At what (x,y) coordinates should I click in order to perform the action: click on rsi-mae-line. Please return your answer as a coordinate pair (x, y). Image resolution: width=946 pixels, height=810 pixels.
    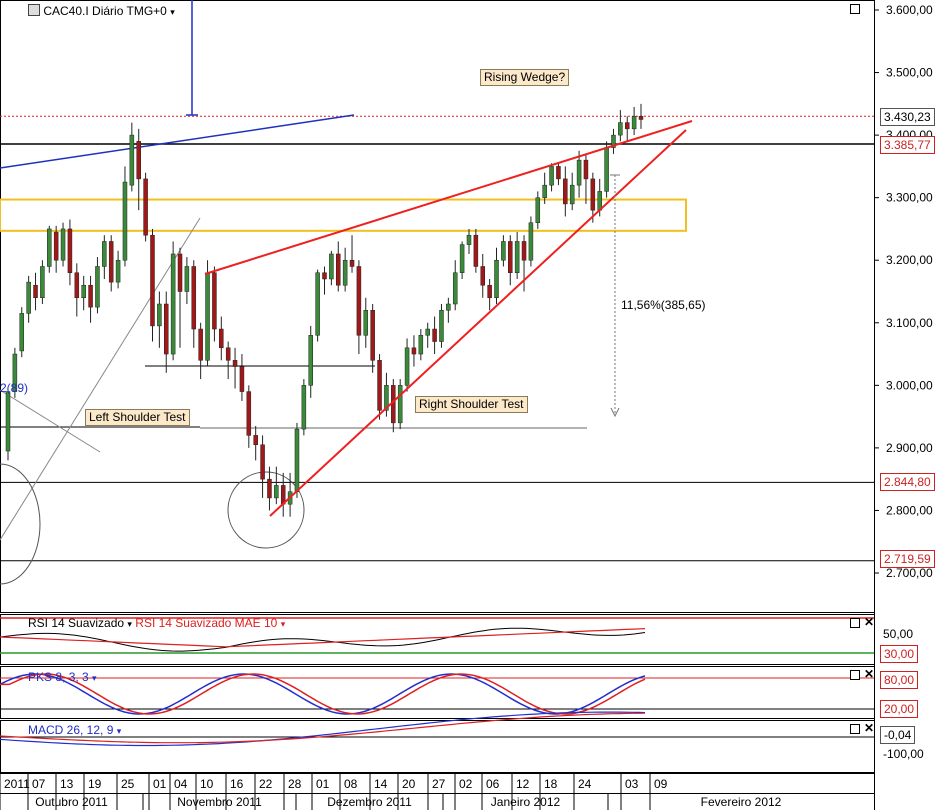
    Looking at the image, I should click on (323, 638).